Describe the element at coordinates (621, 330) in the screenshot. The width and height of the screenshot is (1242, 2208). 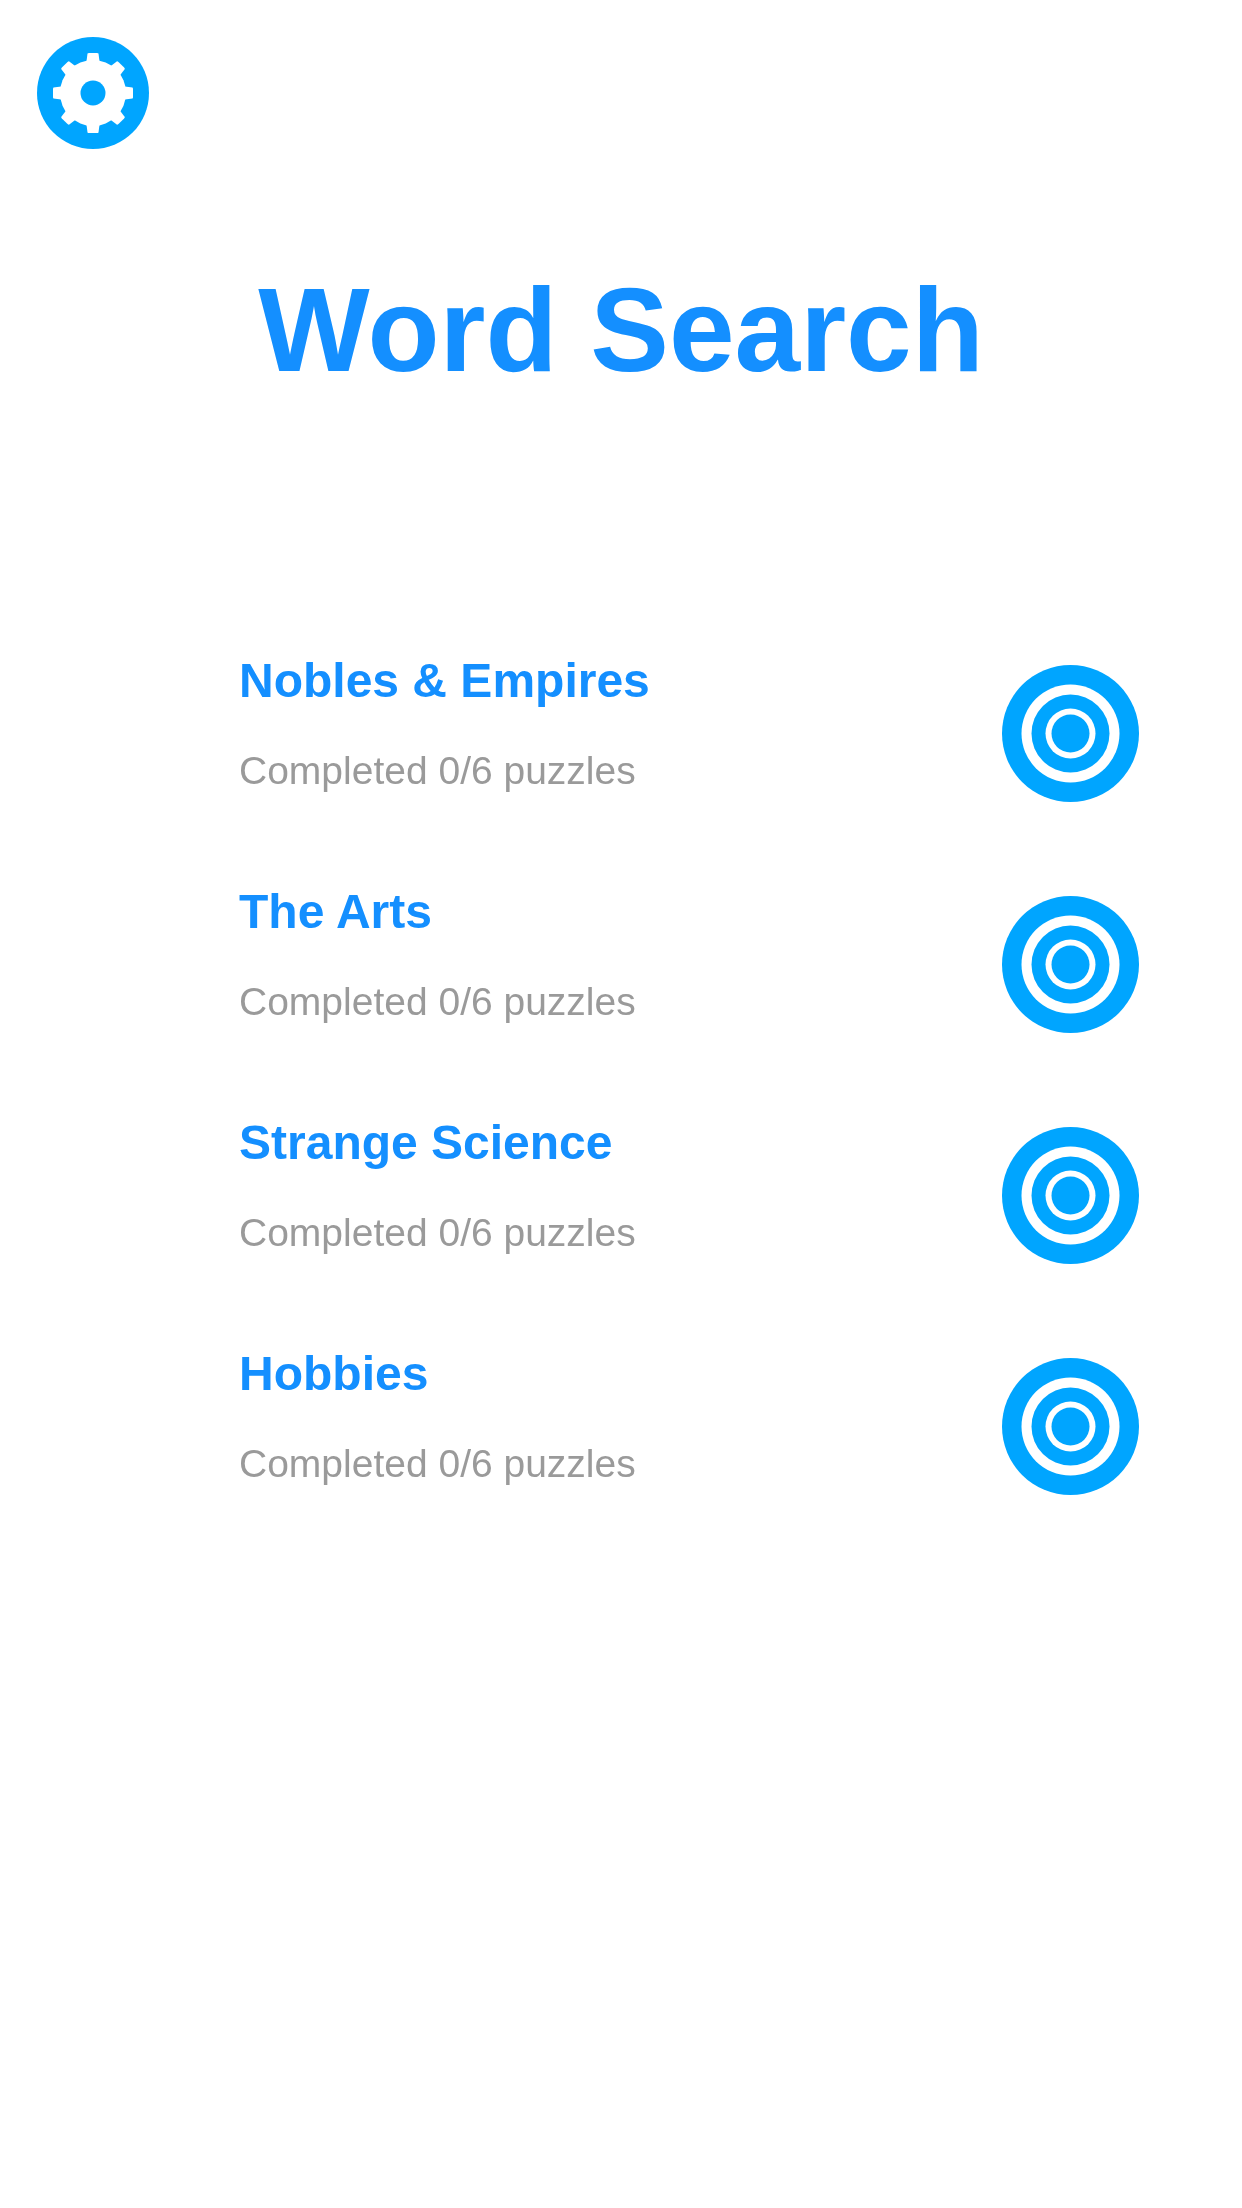
I see `app-title: Word Search` at that location.